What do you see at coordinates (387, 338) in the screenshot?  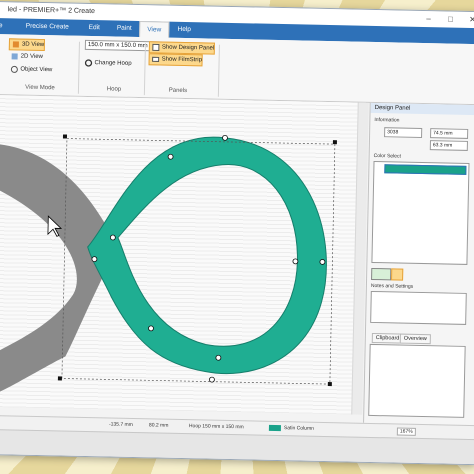 I see `tab-clipboard: Clipboard` at bounding box center [387, 338].